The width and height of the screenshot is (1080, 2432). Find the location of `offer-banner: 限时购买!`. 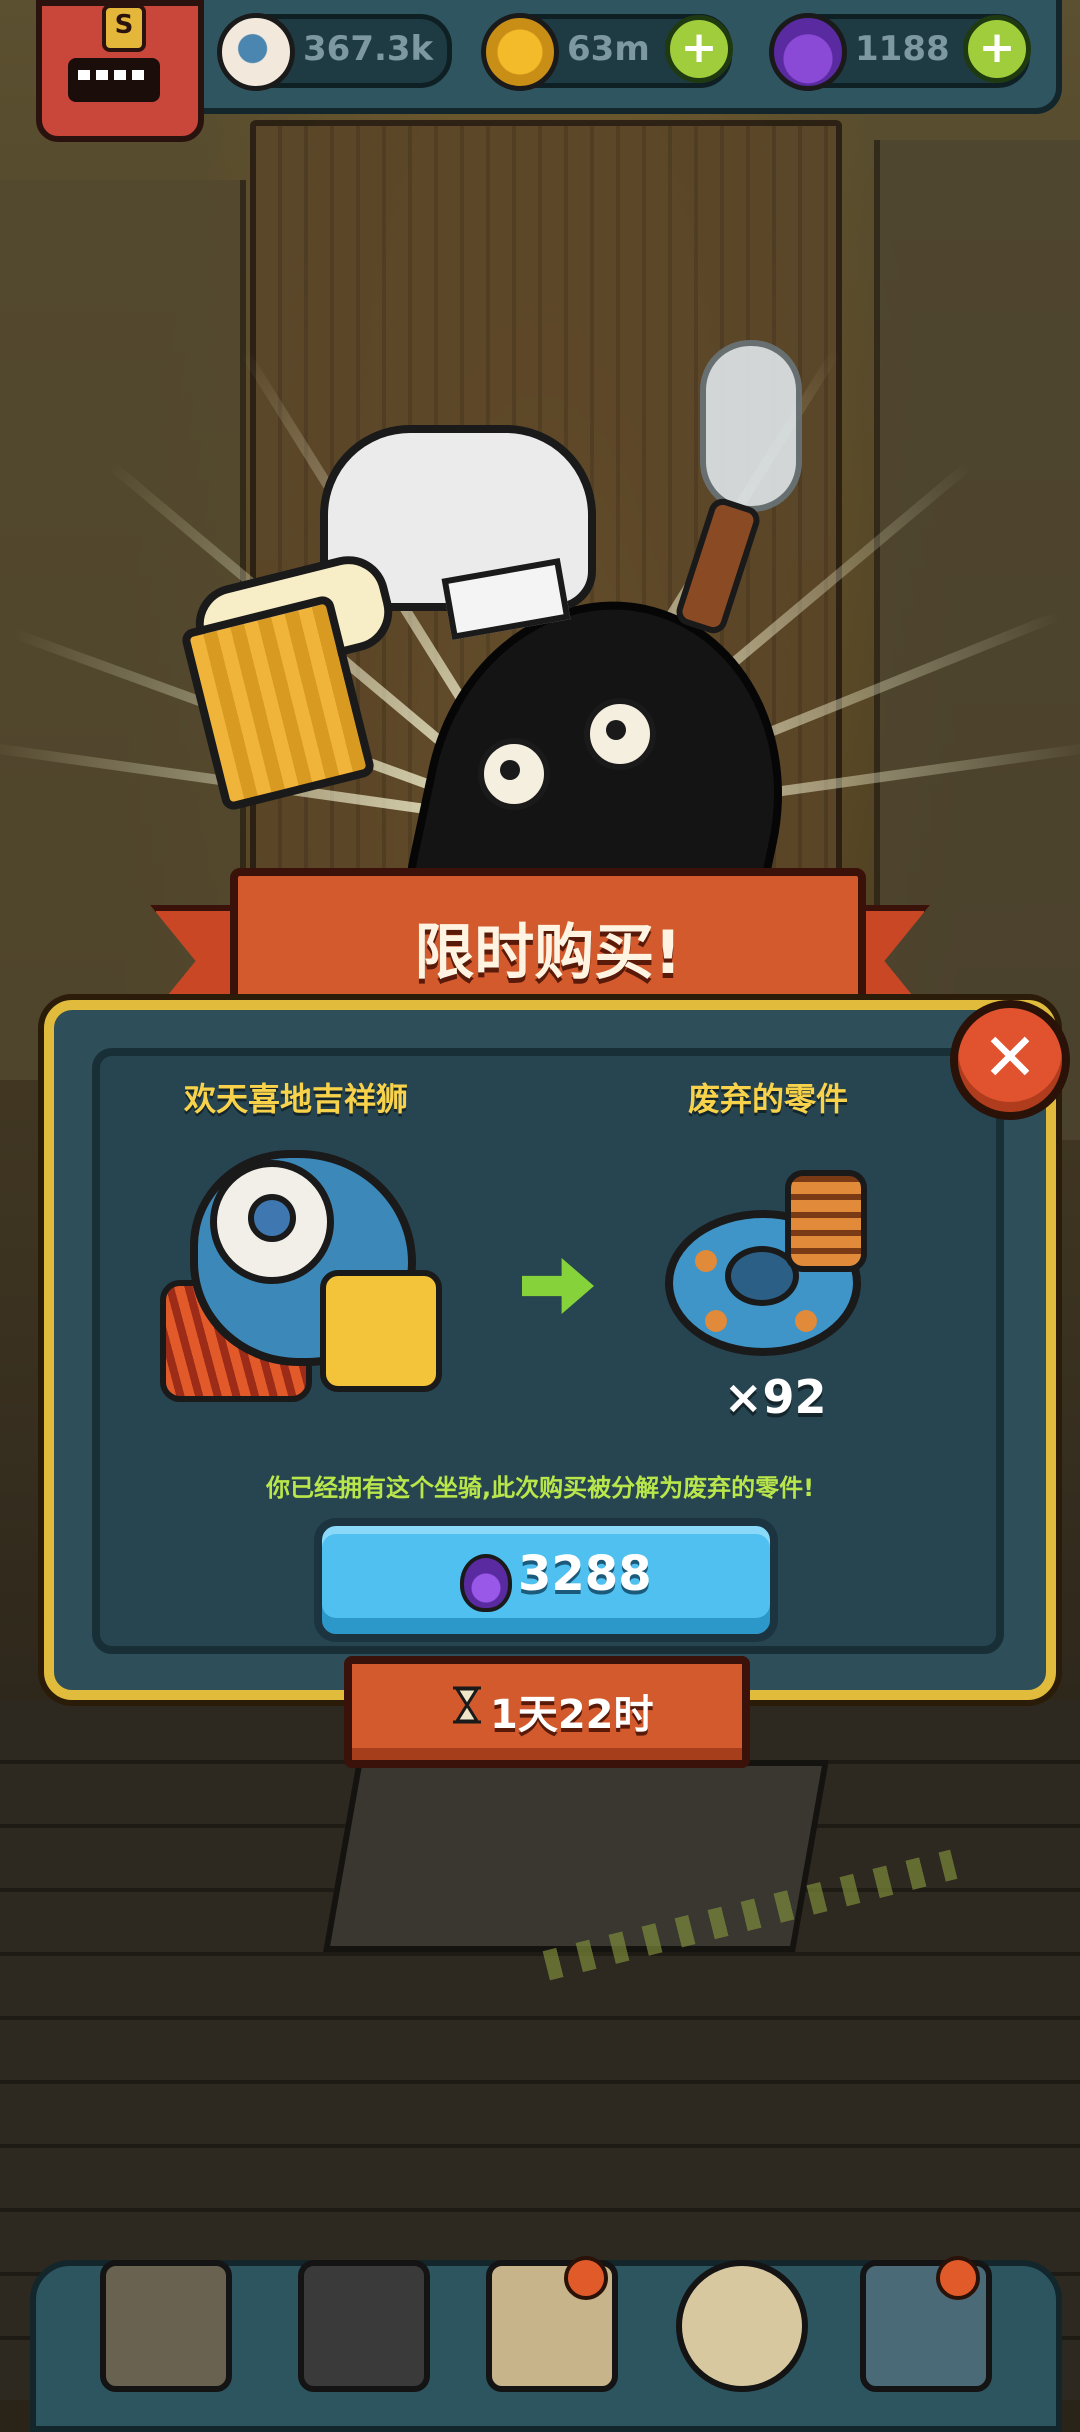

offer-banner: 限时购买! is located at coordinates (548, 945).